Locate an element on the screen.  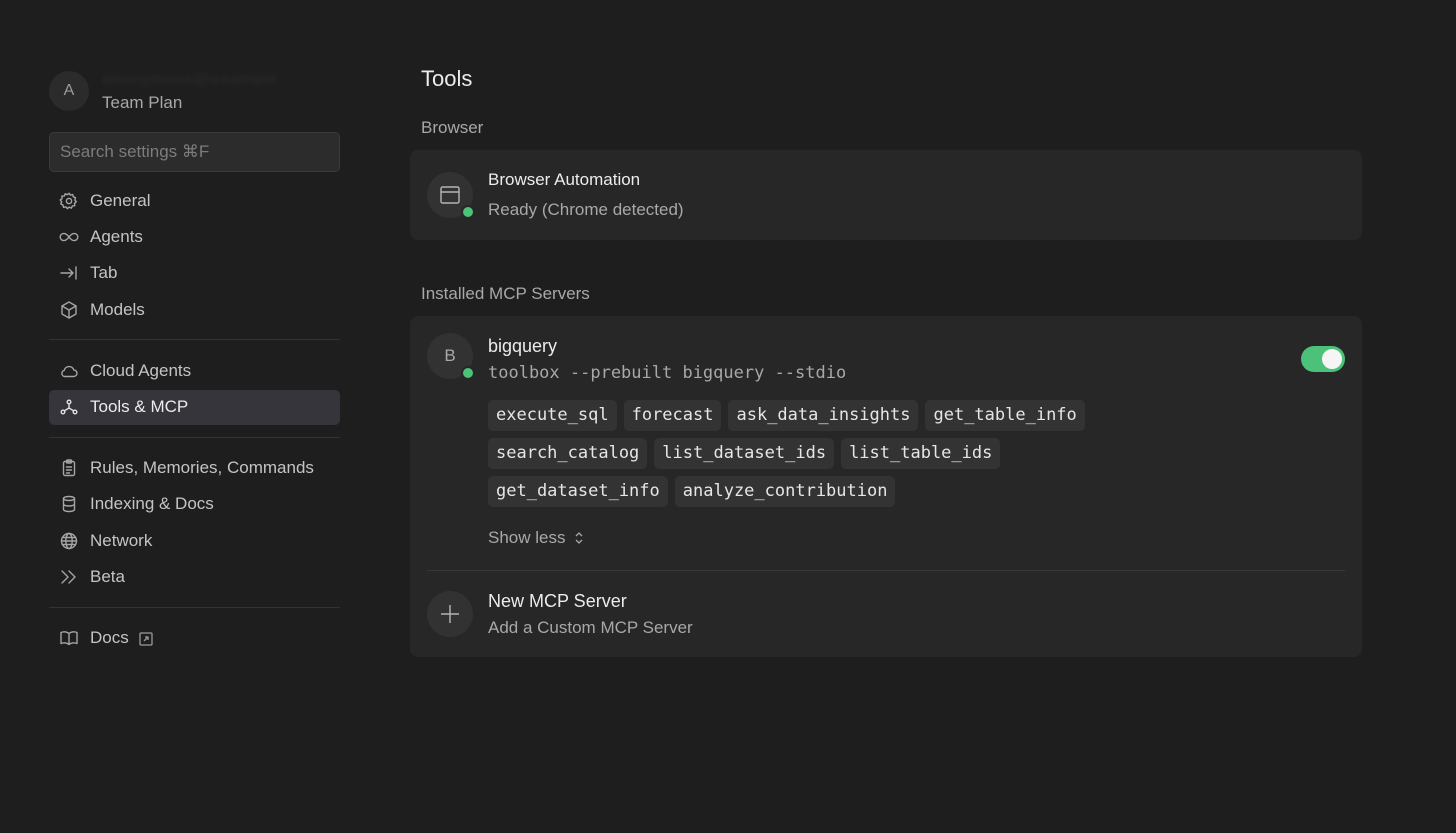
cloud-icon is located at coordinates (69, 371).